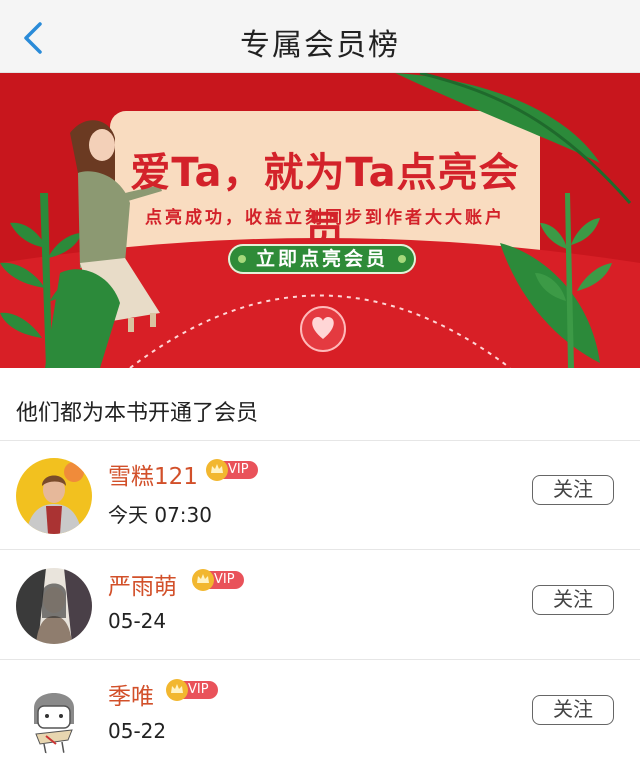 The image size is (640, 770). I want to click on member-name: 雪糕121, so click(153, 474).